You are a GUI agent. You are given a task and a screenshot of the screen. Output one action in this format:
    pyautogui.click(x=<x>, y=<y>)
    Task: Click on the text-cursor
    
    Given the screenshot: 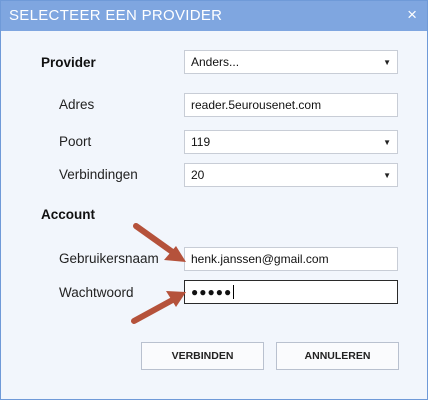 What is the action you would take?
    pyautogui.click(x=234, y=292)
    